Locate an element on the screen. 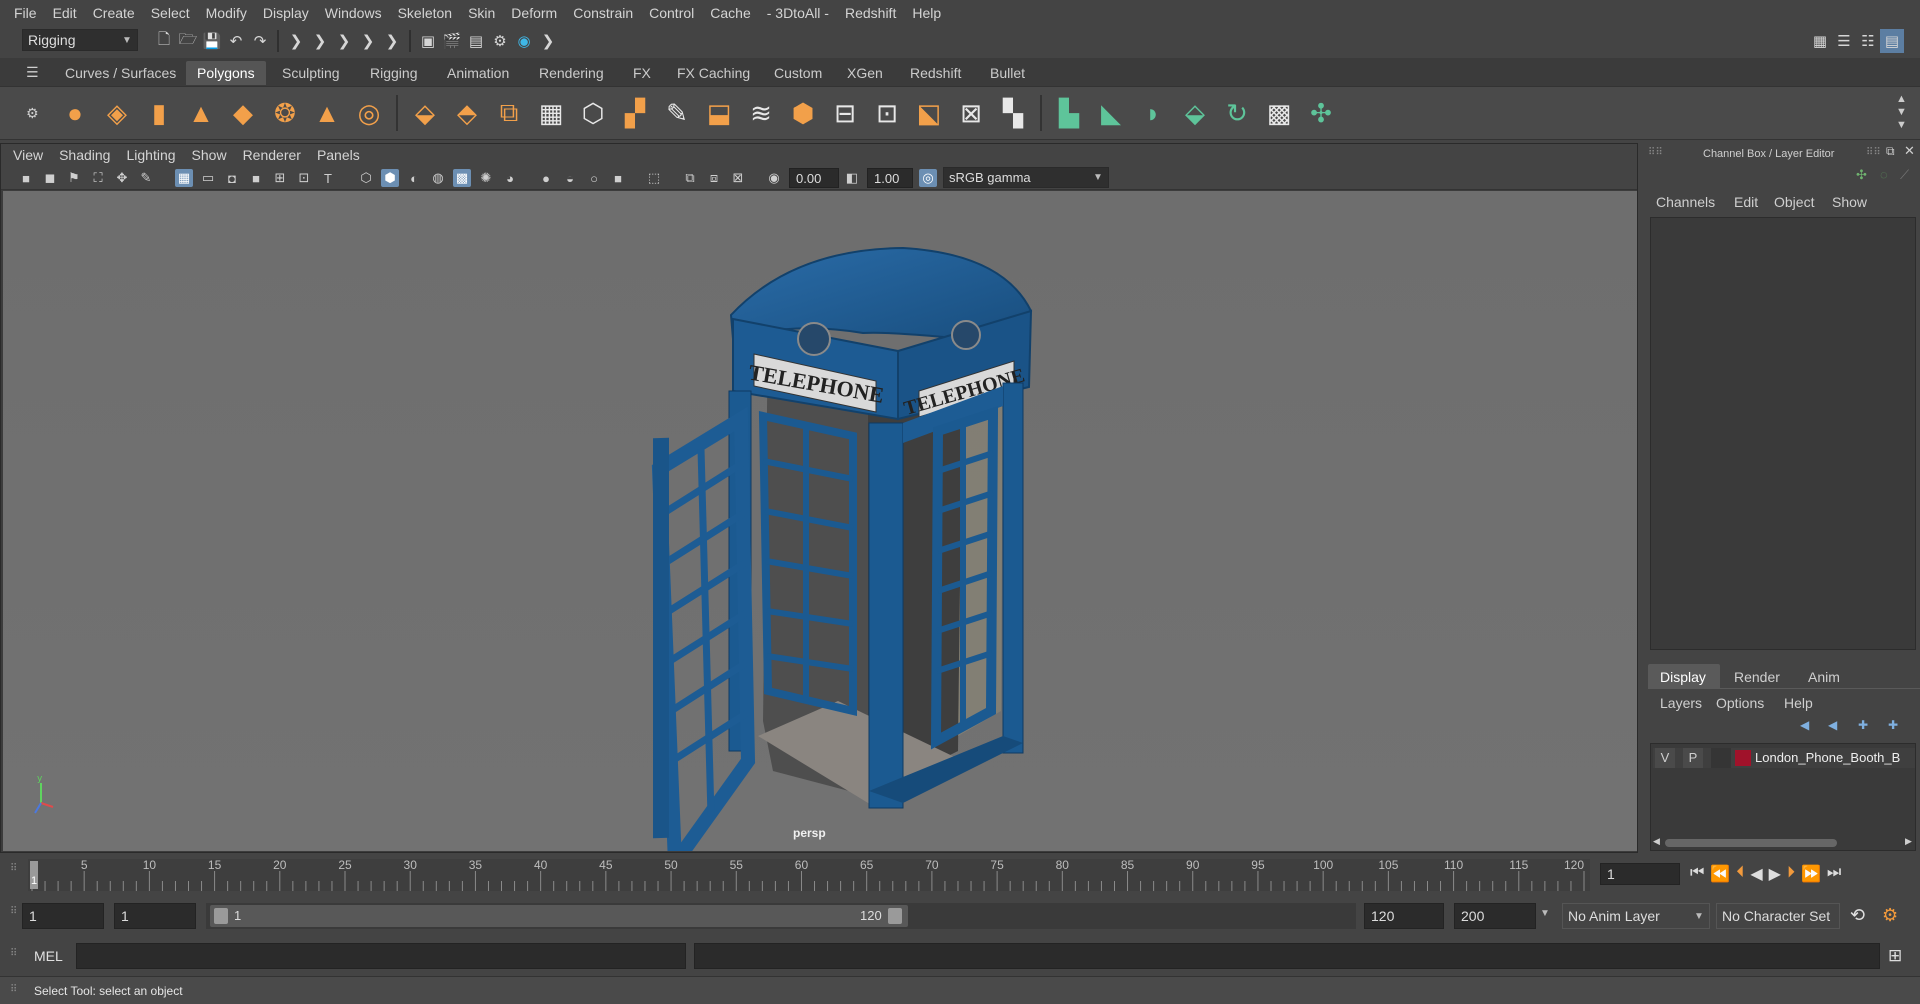 Image resolution: width=1920 pixels, height=1004 pixels. color-management-icon: ◎ is located at coordinates (928, 178).